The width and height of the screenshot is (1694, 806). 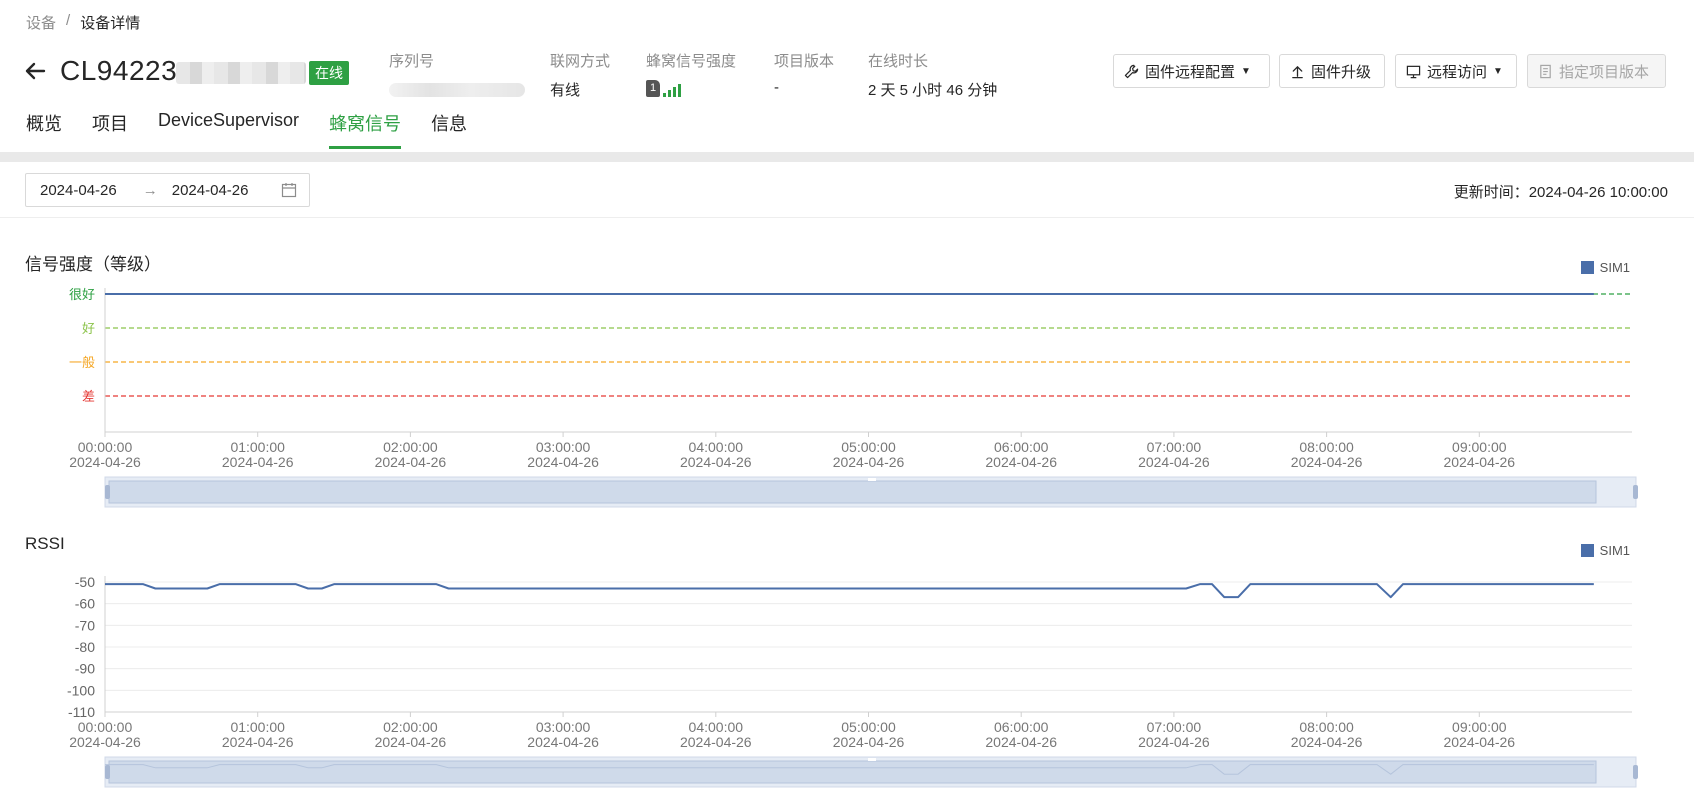 I want to click on breadcrumb: 设备 / 设备详情, so click(x=83, y=22).